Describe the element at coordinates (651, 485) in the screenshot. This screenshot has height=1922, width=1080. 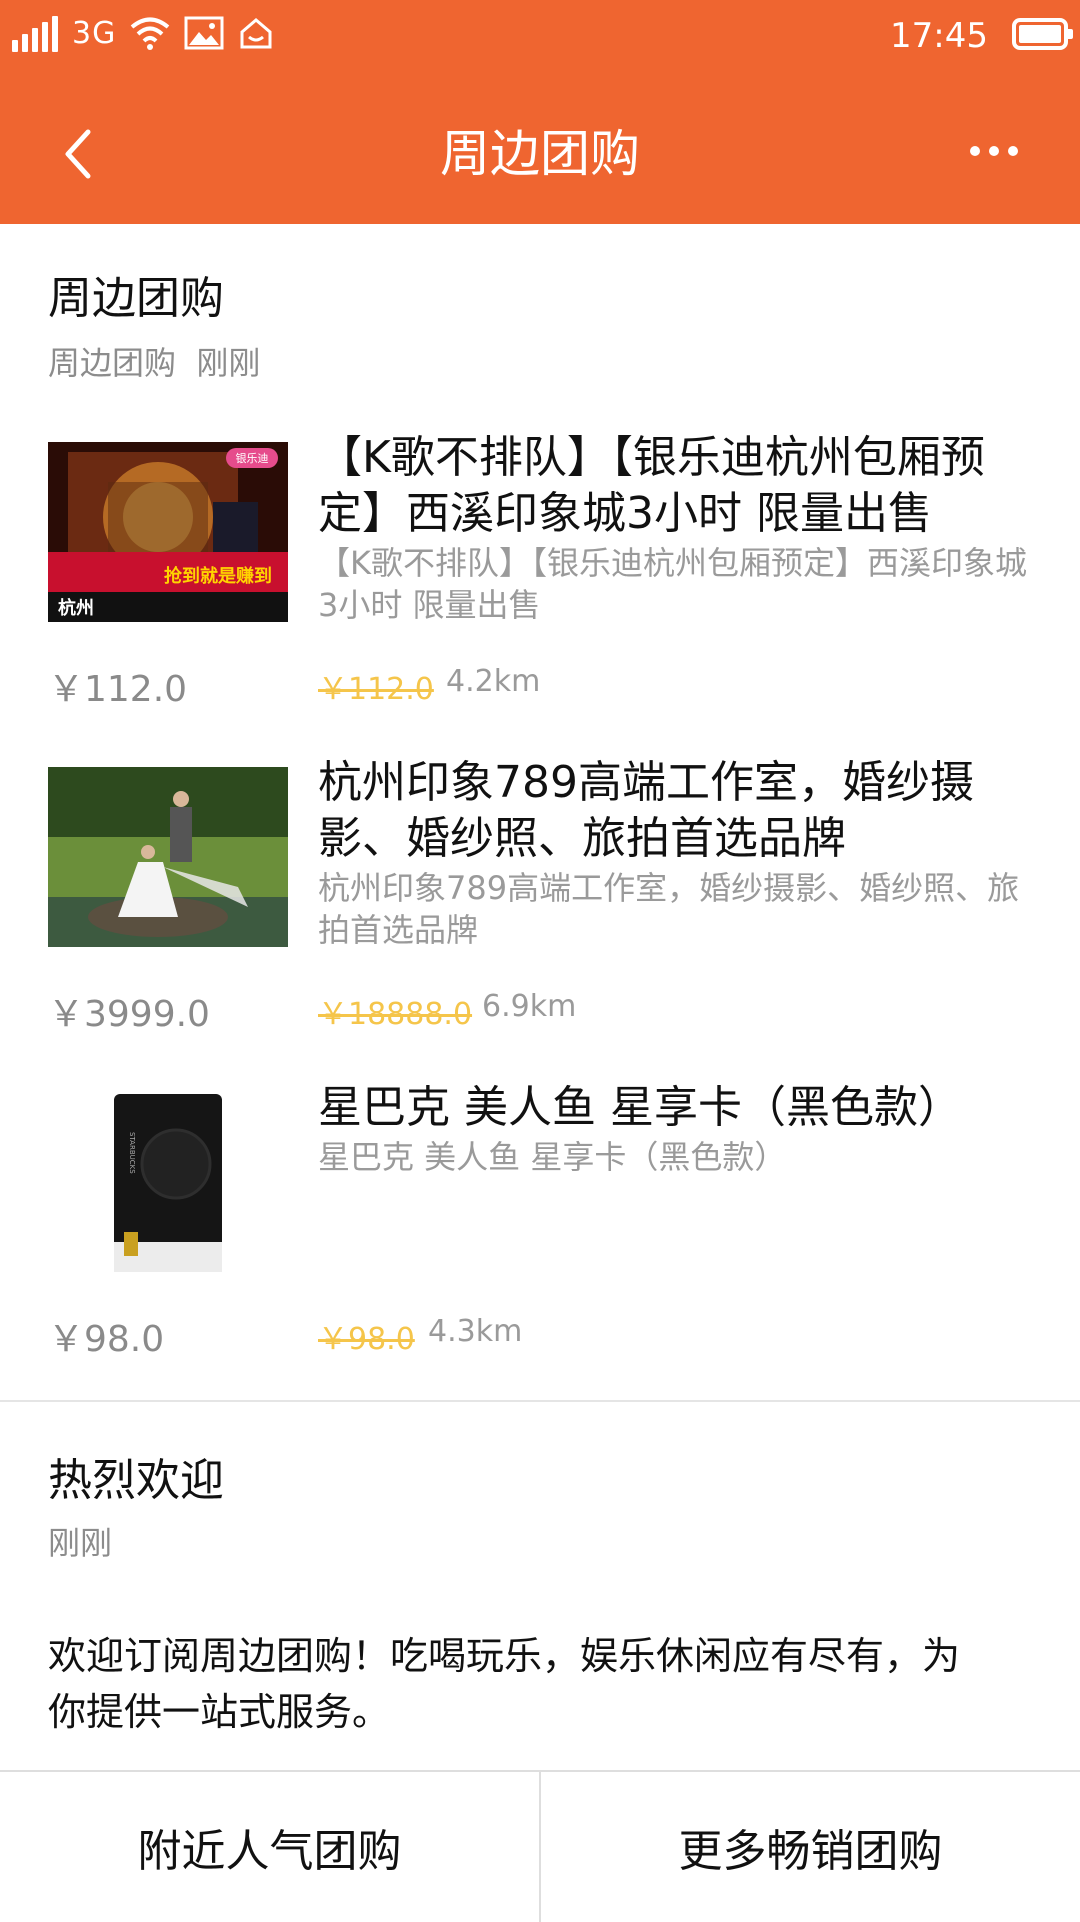
I see `deal-title: 【K歌不排队】【银乐迪杭州包厢预定】西溪印象城3小时 限量出售` at that location.